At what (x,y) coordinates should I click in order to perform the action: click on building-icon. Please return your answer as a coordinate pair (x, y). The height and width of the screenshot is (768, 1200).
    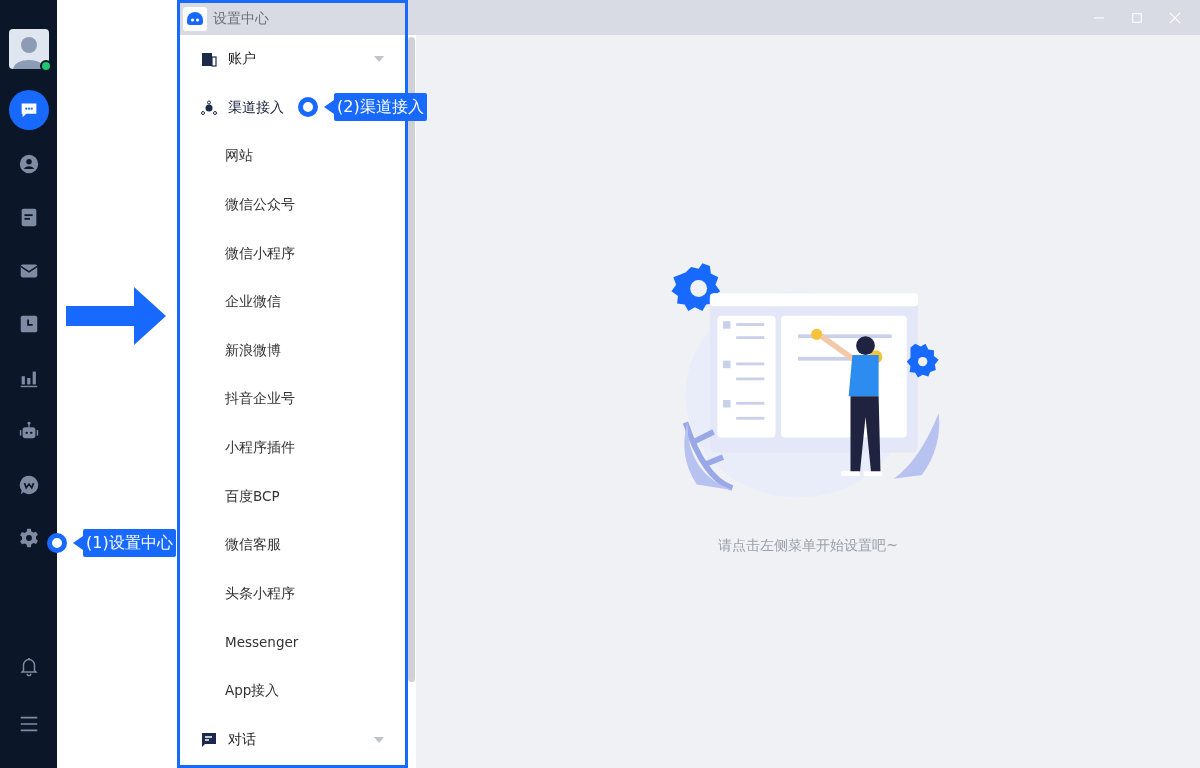
    Looking at the image, I should click on (209, 59).